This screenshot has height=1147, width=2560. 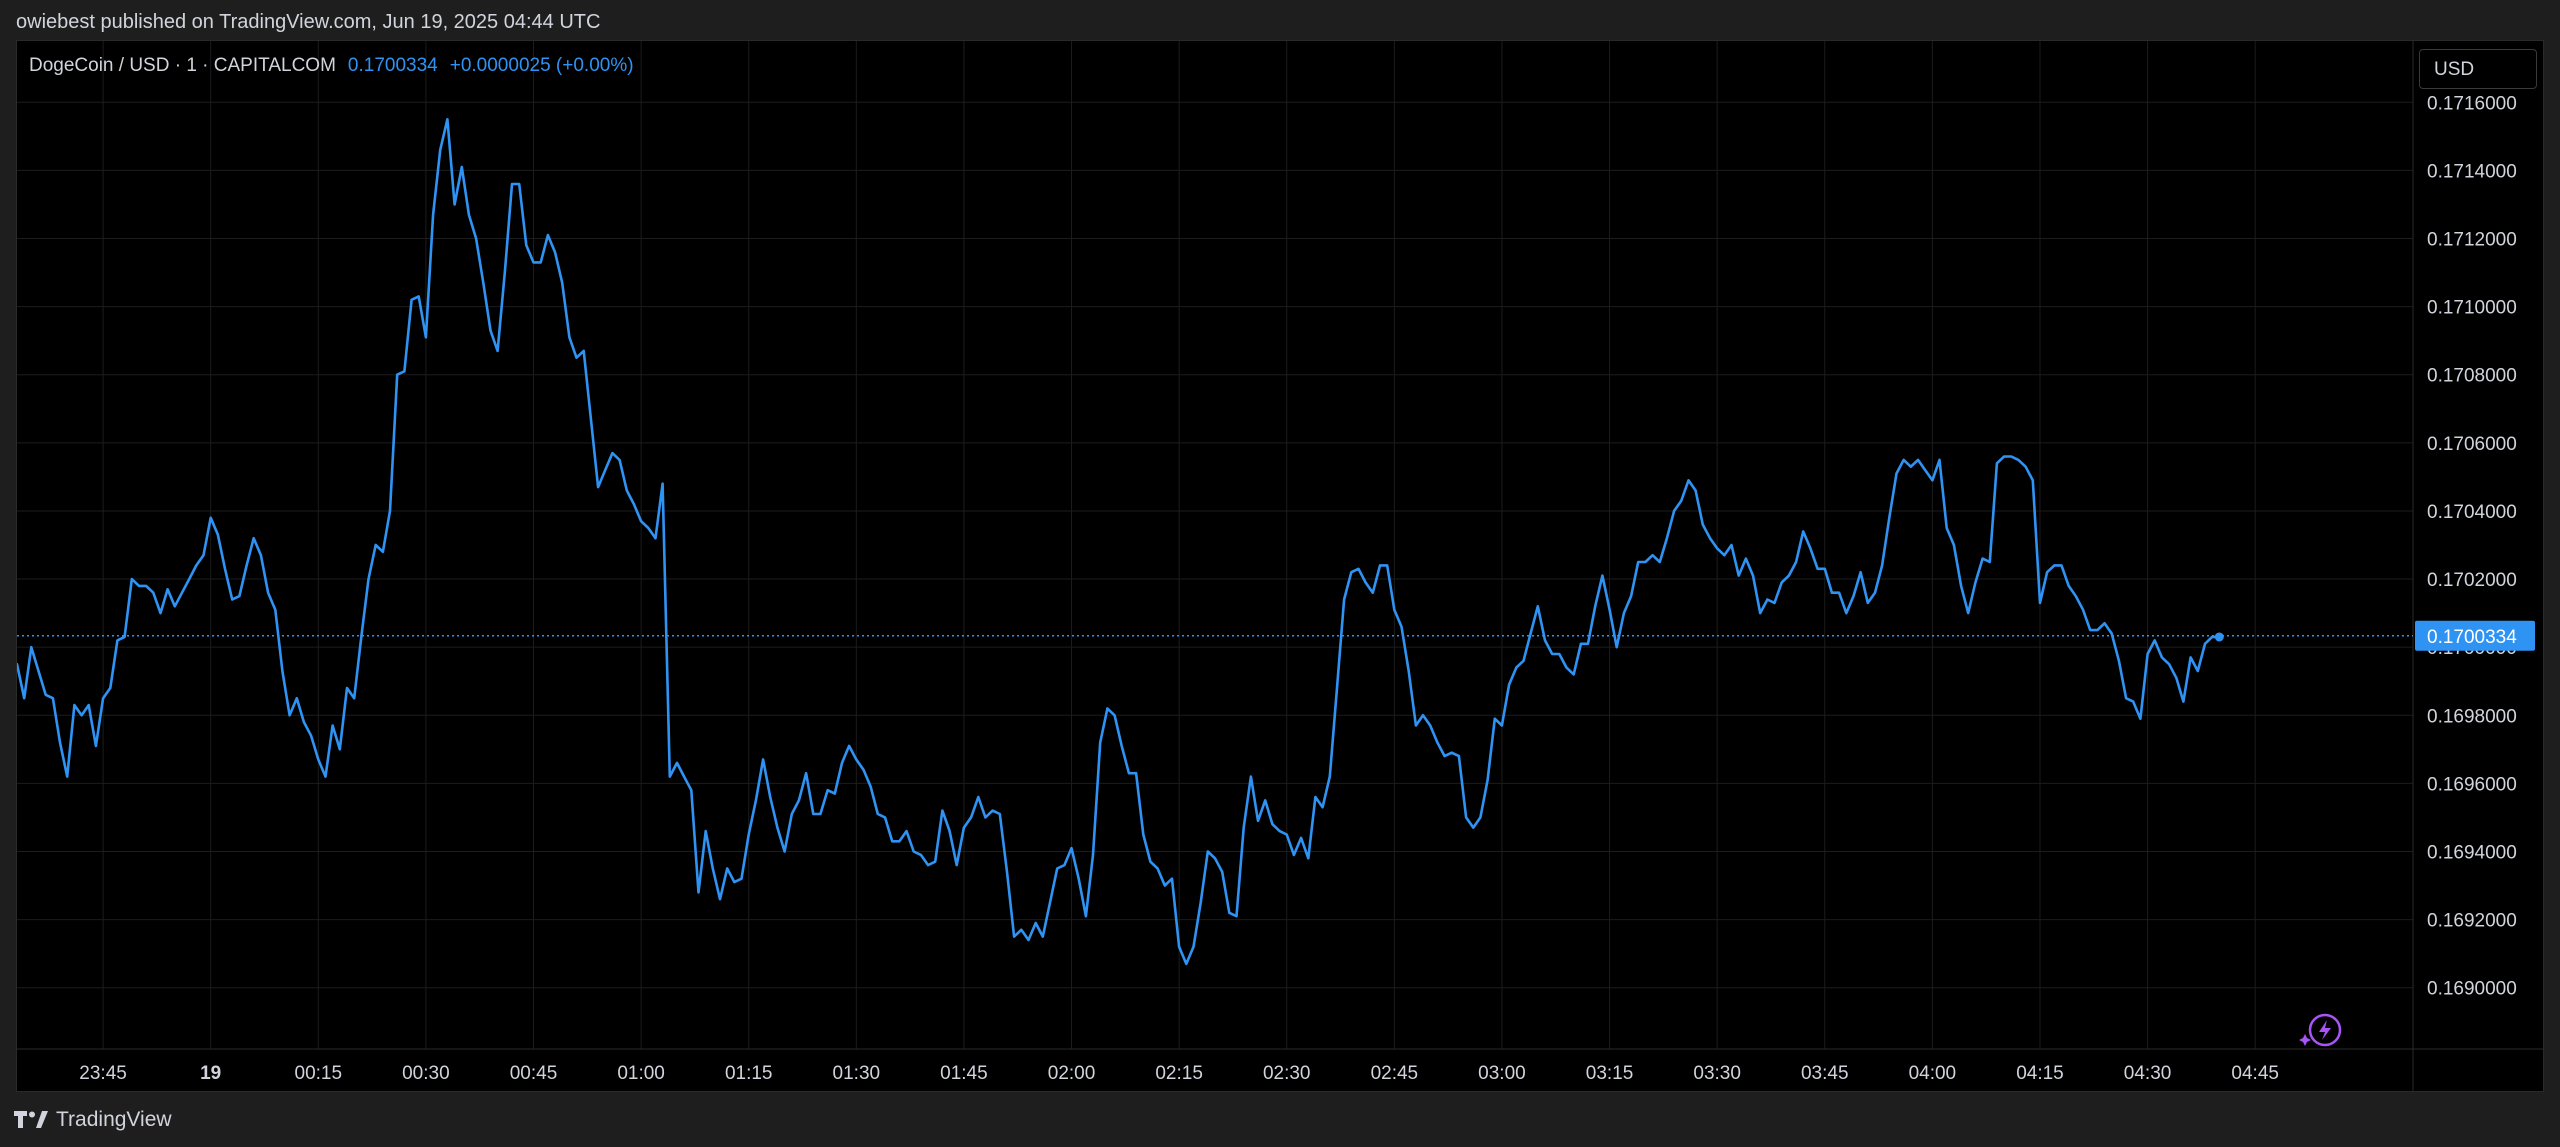 I want to click on y-tick-label: 0.1704000, so click(x=2472, y=512).